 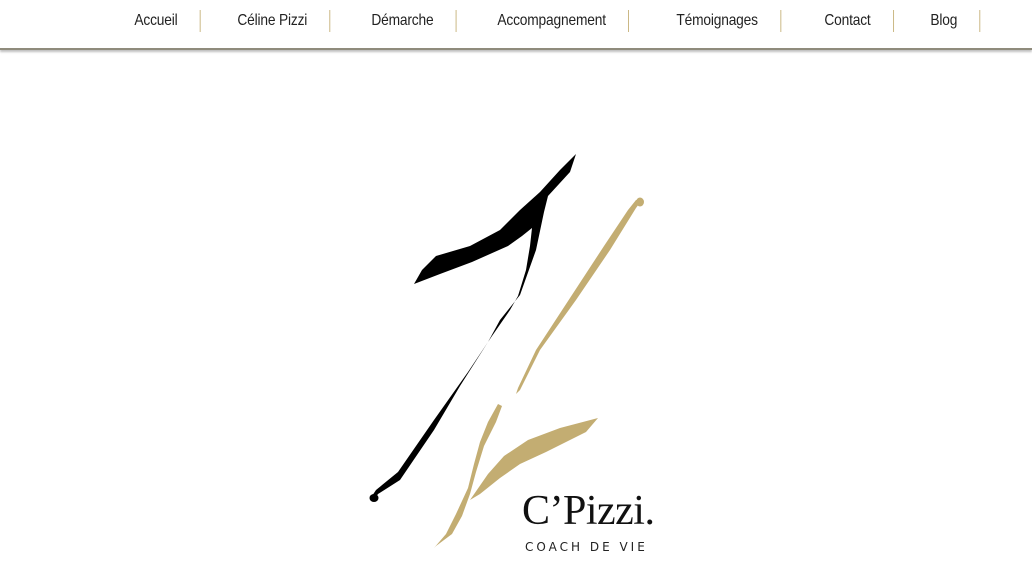 I want to click on nav-item-accueil: Accueil, so click(x=163, y=21).